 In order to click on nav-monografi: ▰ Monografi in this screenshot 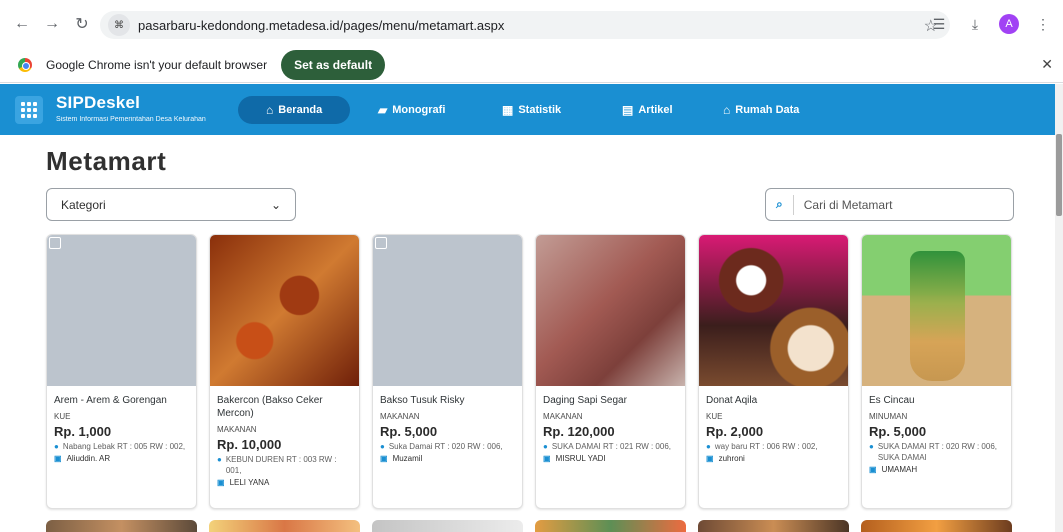, I will do `click(411, 110)`.